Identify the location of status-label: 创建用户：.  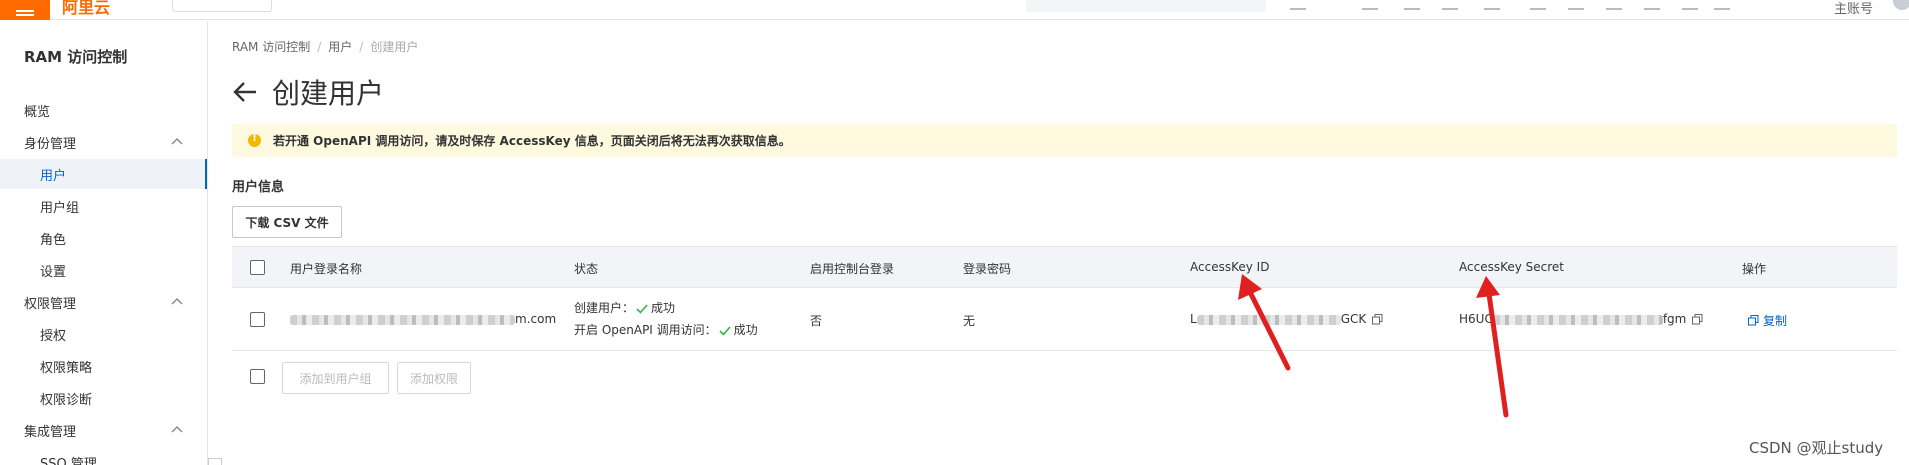
(604, 308).